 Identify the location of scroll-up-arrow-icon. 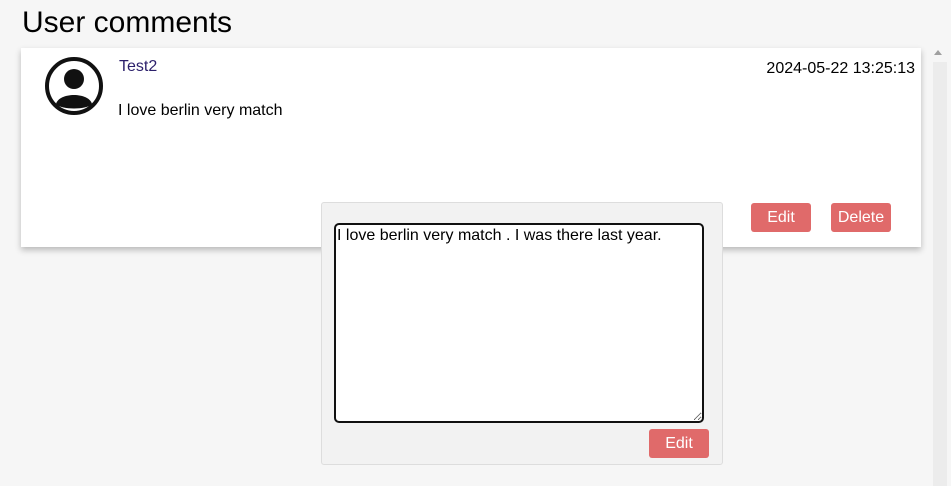
(938, 52).